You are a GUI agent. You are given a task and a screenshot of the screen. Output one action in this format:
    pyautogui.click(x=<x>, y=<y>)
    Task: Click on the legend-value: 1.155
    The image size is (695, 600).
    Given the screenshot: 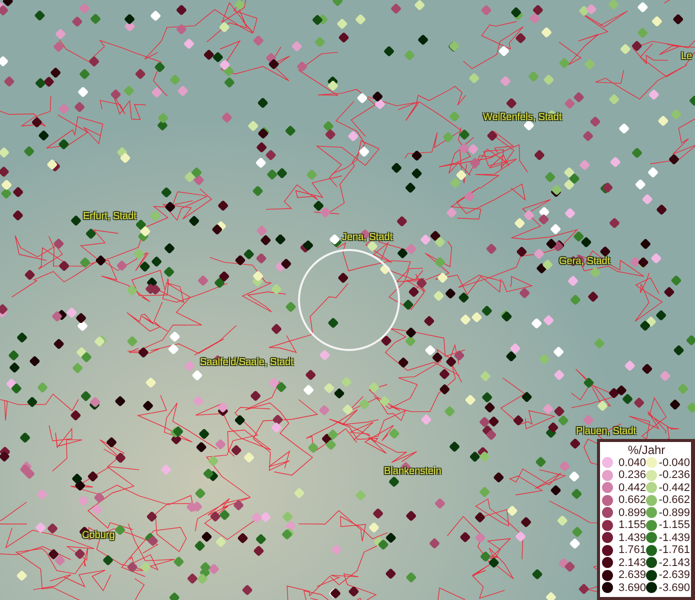 What is the action you would take?
    pyautogui.click(x=632, y=525)
    